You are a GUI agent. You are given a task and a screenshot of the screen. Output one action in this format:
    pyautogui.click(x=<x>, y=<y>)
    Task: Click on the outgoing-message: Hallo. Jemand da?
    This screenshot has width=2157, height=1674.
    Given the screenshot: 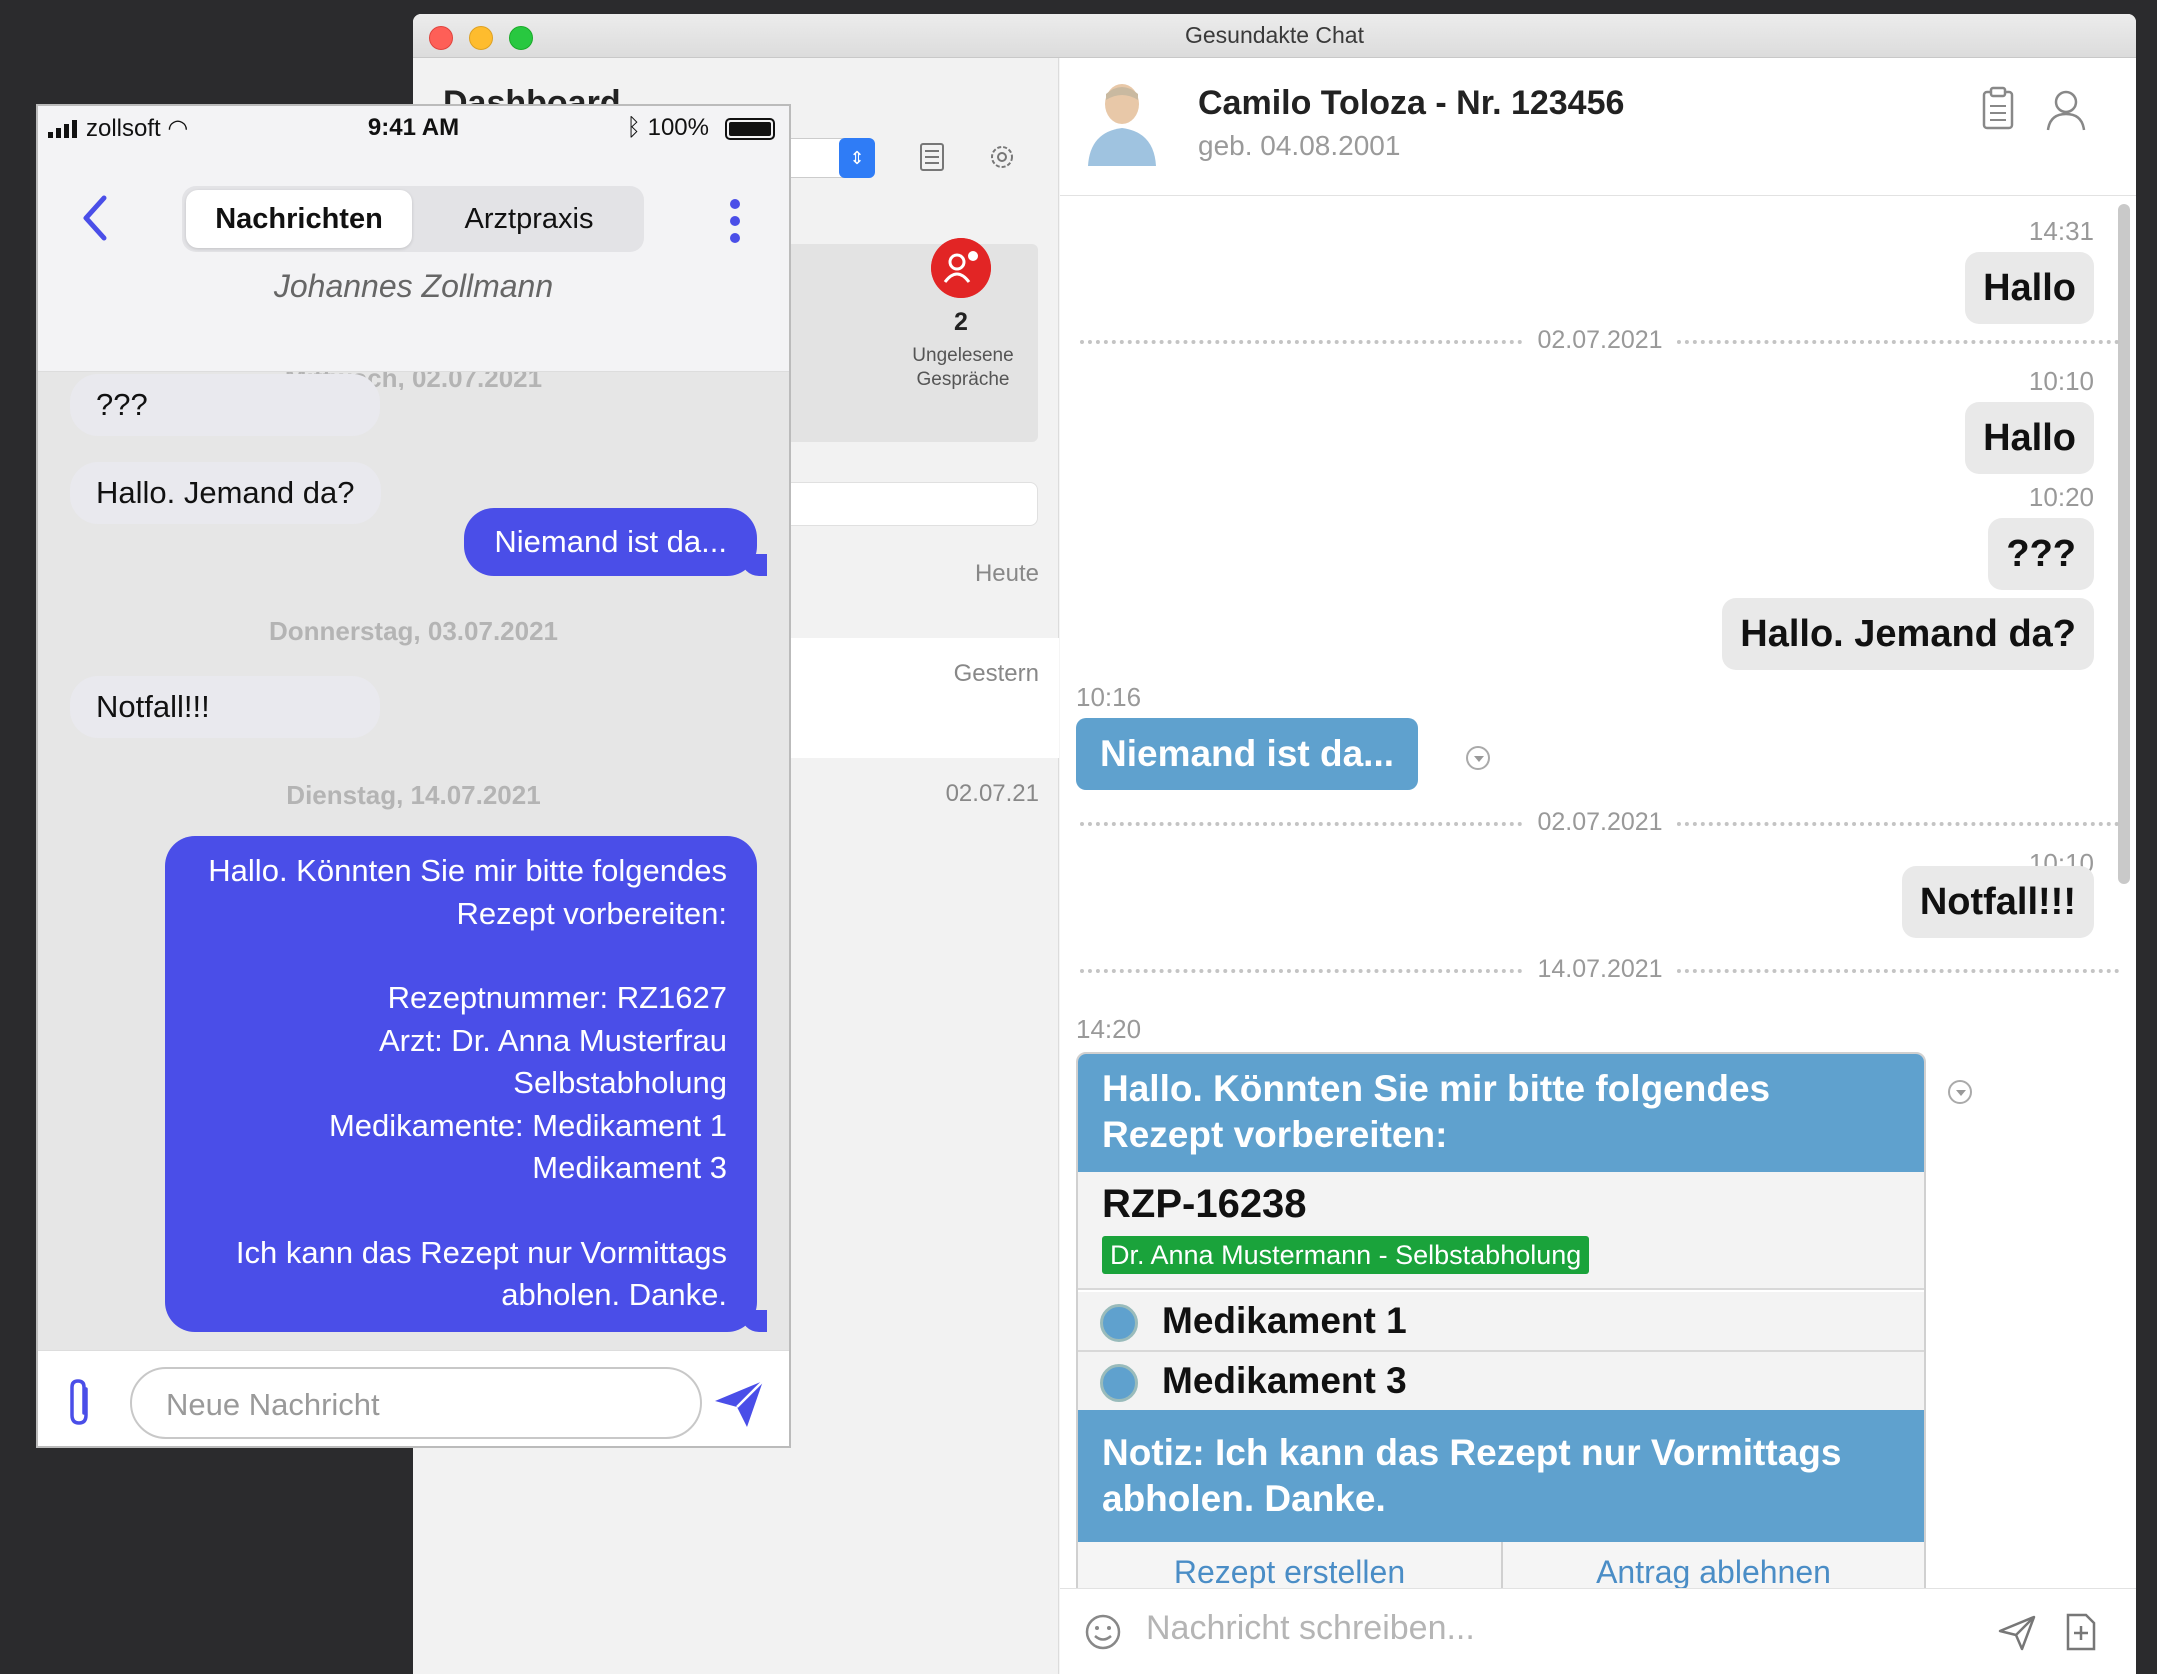 What is the action you would take?
    pyautogui.click(x=1908, y=634)
    